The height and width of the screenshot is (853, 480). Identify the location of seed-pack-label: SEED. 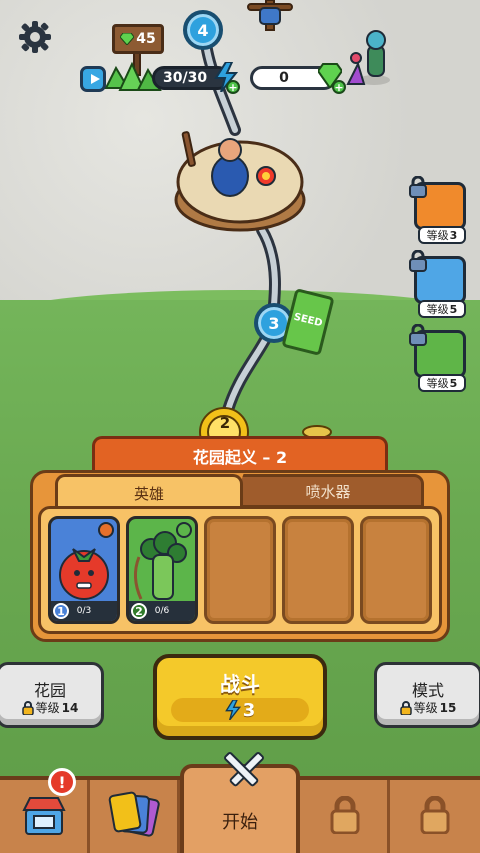
(308, 320).